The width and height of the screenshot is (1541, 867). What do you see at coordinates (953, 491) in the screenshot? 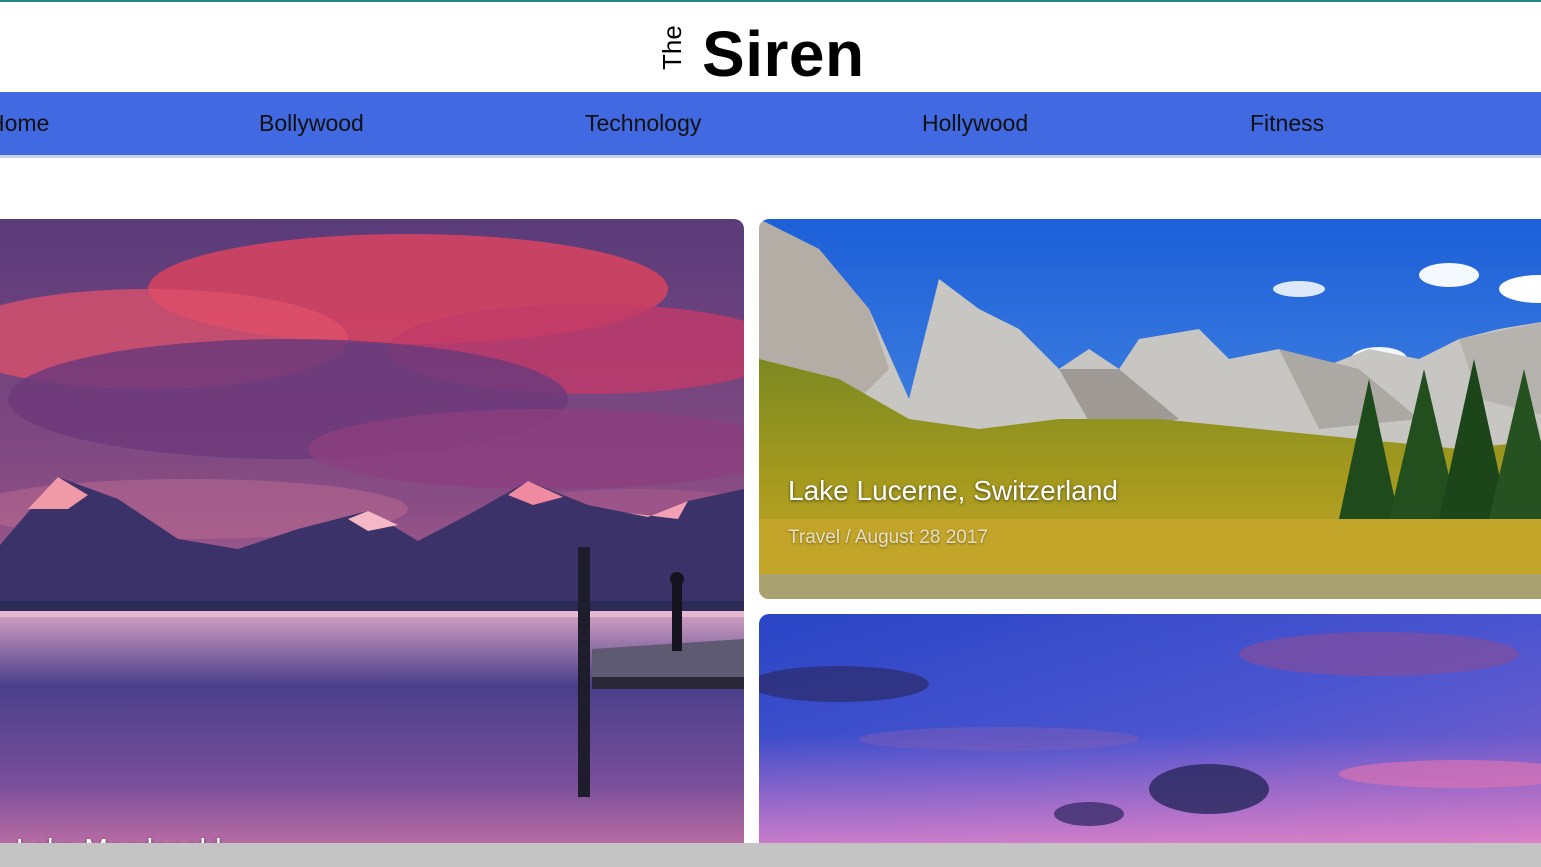
I see `post-title: Lake Lucerne, Switzerland` at bounding box center [953, 491].